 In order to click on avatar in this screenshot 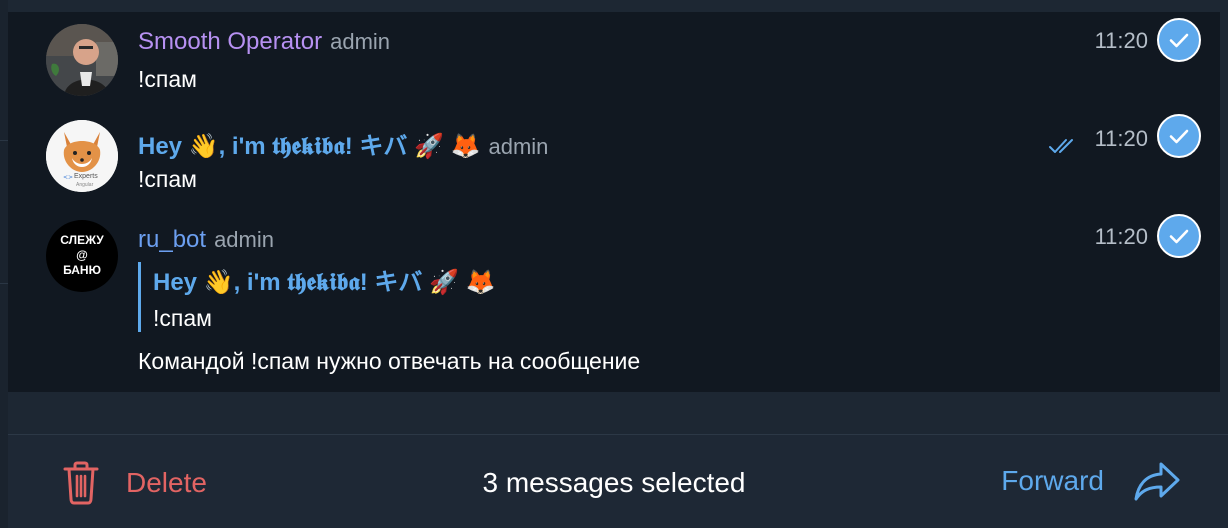, I will do `click(82, 60)`.